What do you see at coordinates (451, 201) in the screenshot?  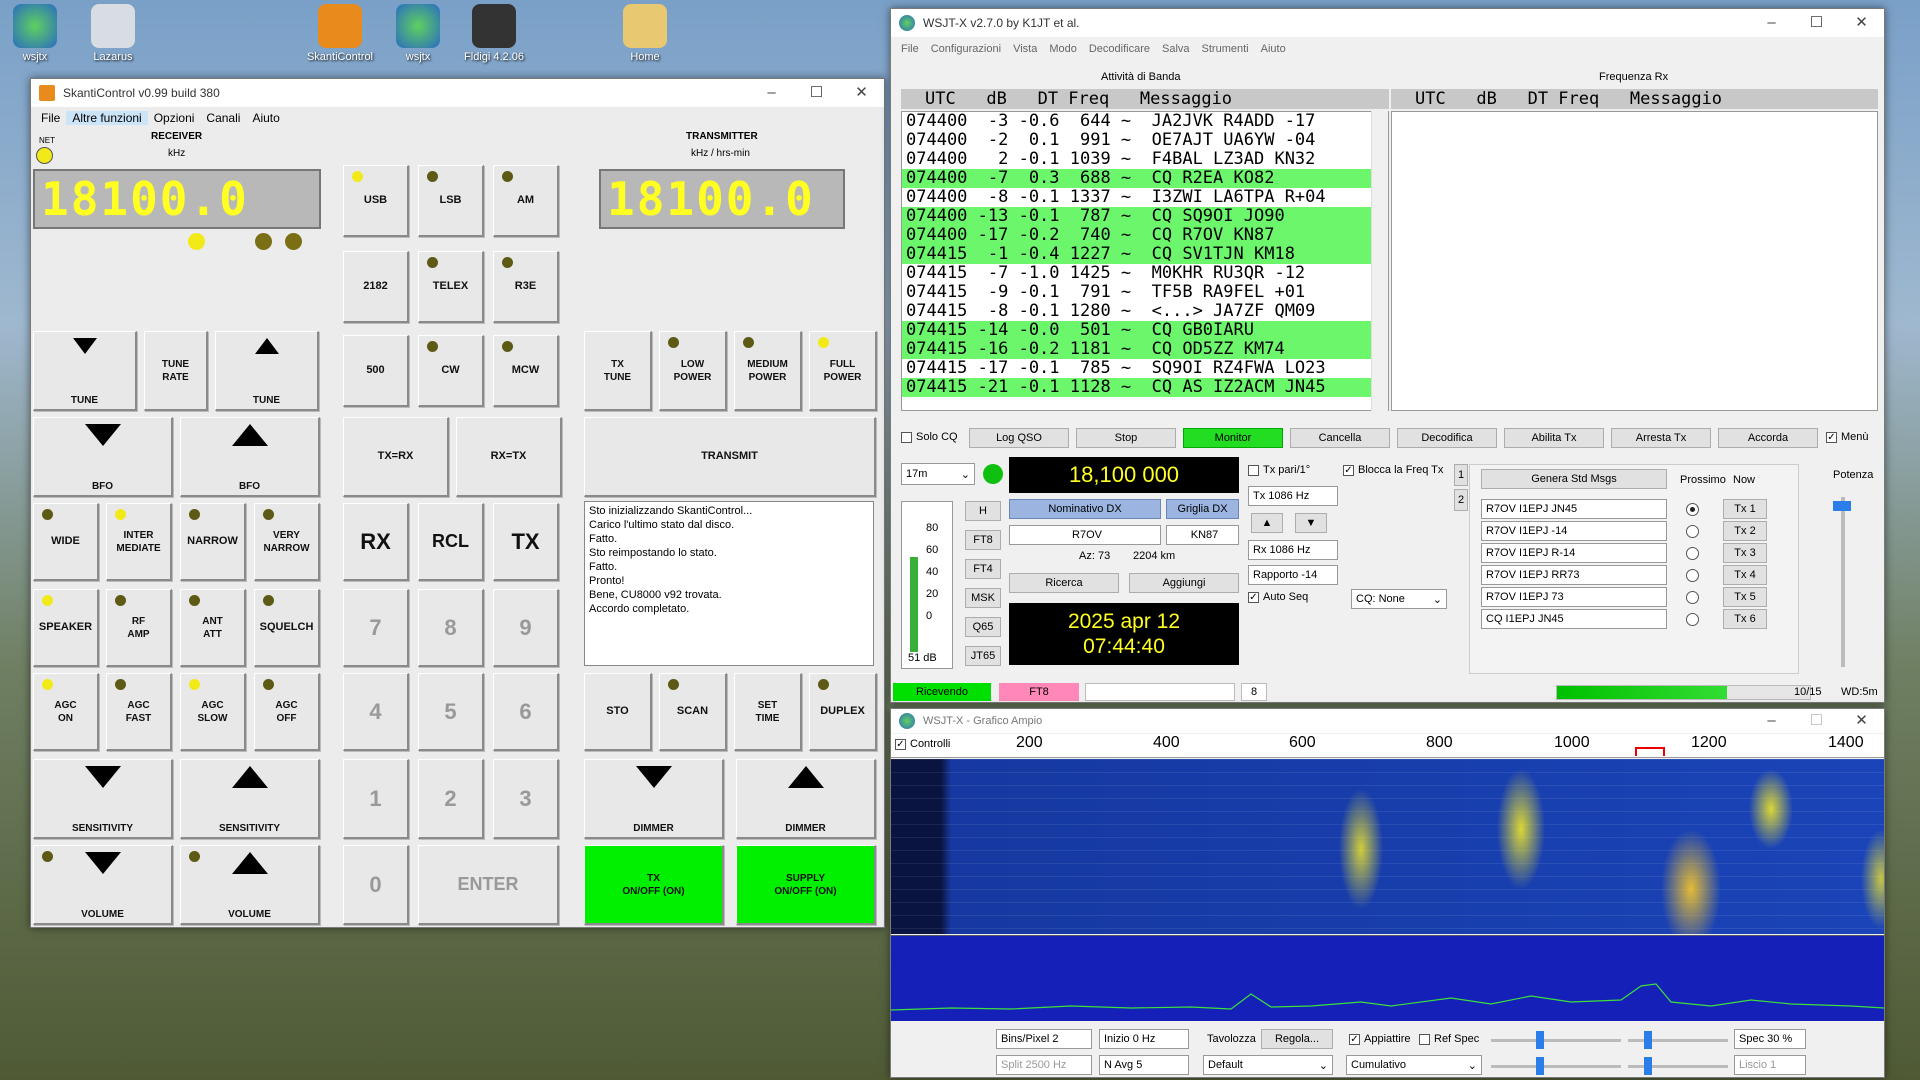 I see `lsb-button: LSB` at bounding box center [451, 201].